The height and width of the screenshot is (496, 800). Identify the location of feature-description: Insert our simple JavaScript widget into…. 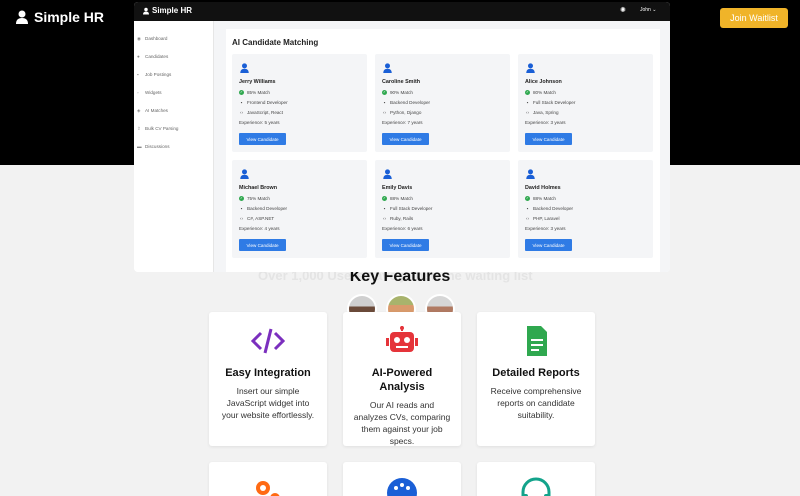
(268, 403).